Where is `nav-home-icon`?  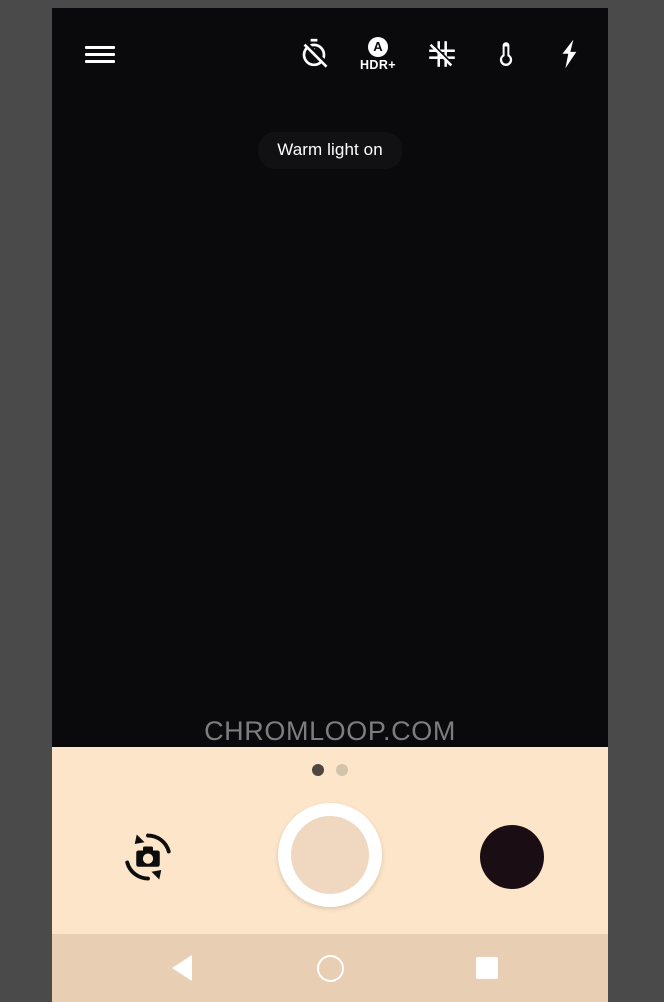 nav-home-icon is located at coordinates (330, 968).